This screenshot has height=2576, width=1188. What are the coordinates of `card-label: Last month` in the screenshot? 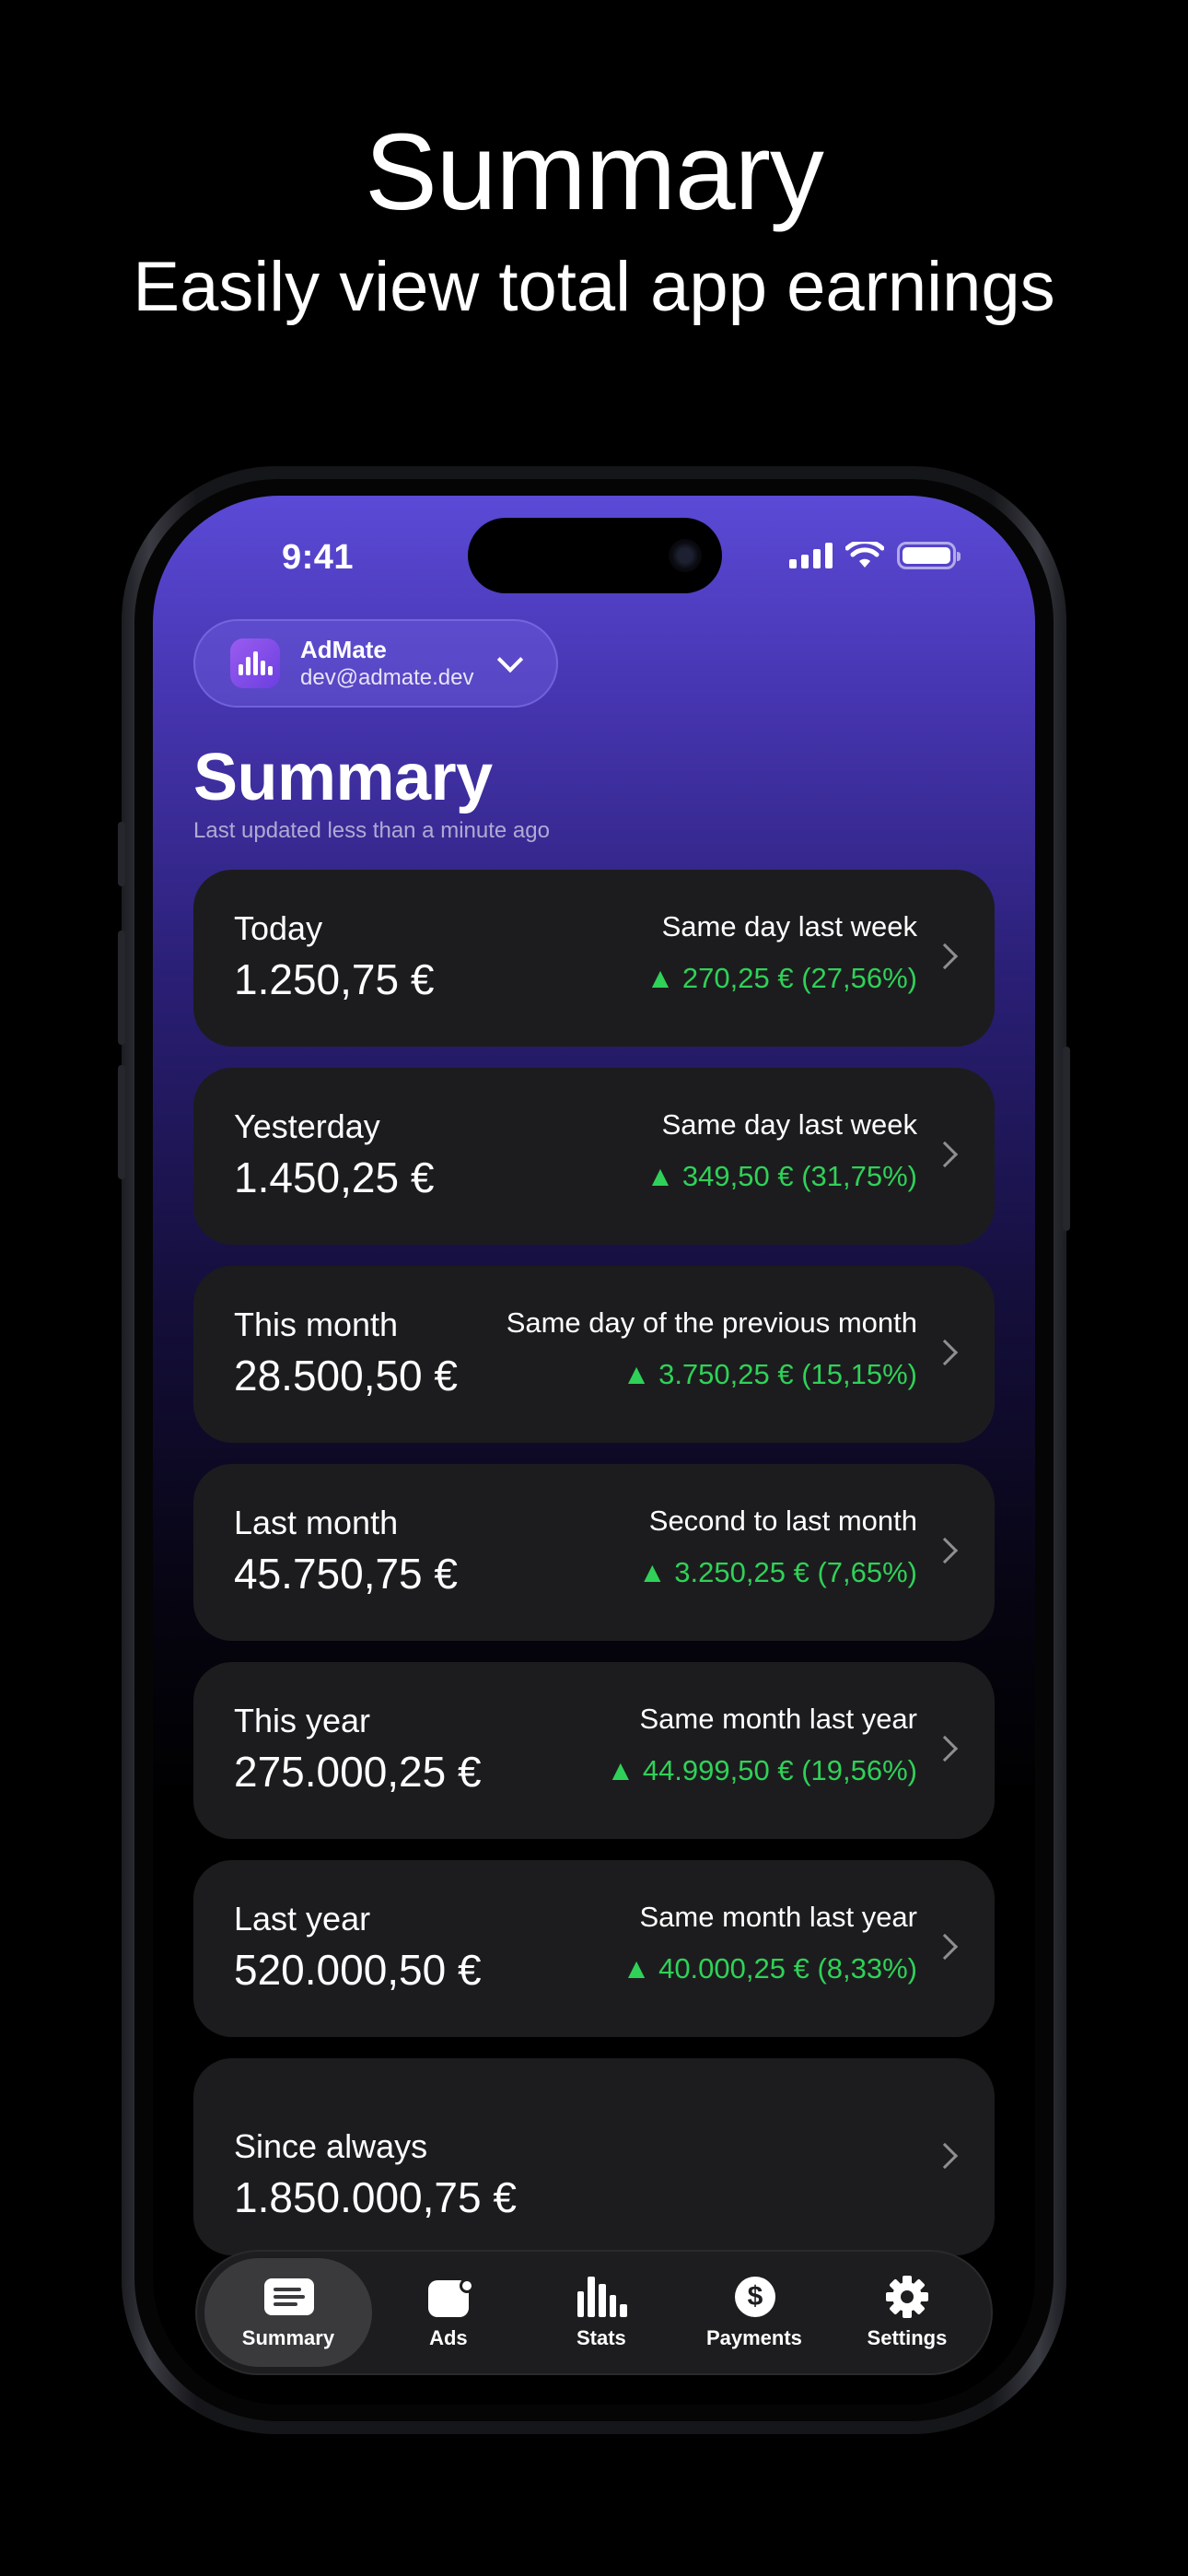 It's located at (316, 1522).